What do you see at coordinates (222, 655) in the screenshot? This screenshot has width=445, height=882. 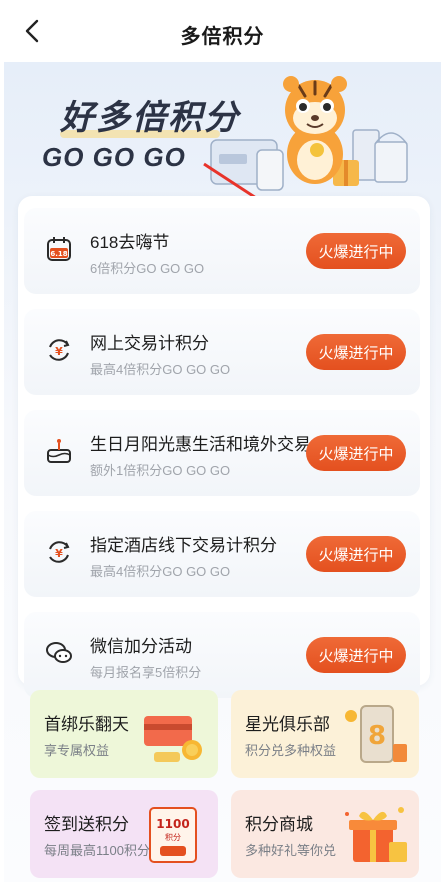 I see `activity-item: 微信加分活动每月报名享5倍积分 火爆进行中` at bounding box center [222, 655].